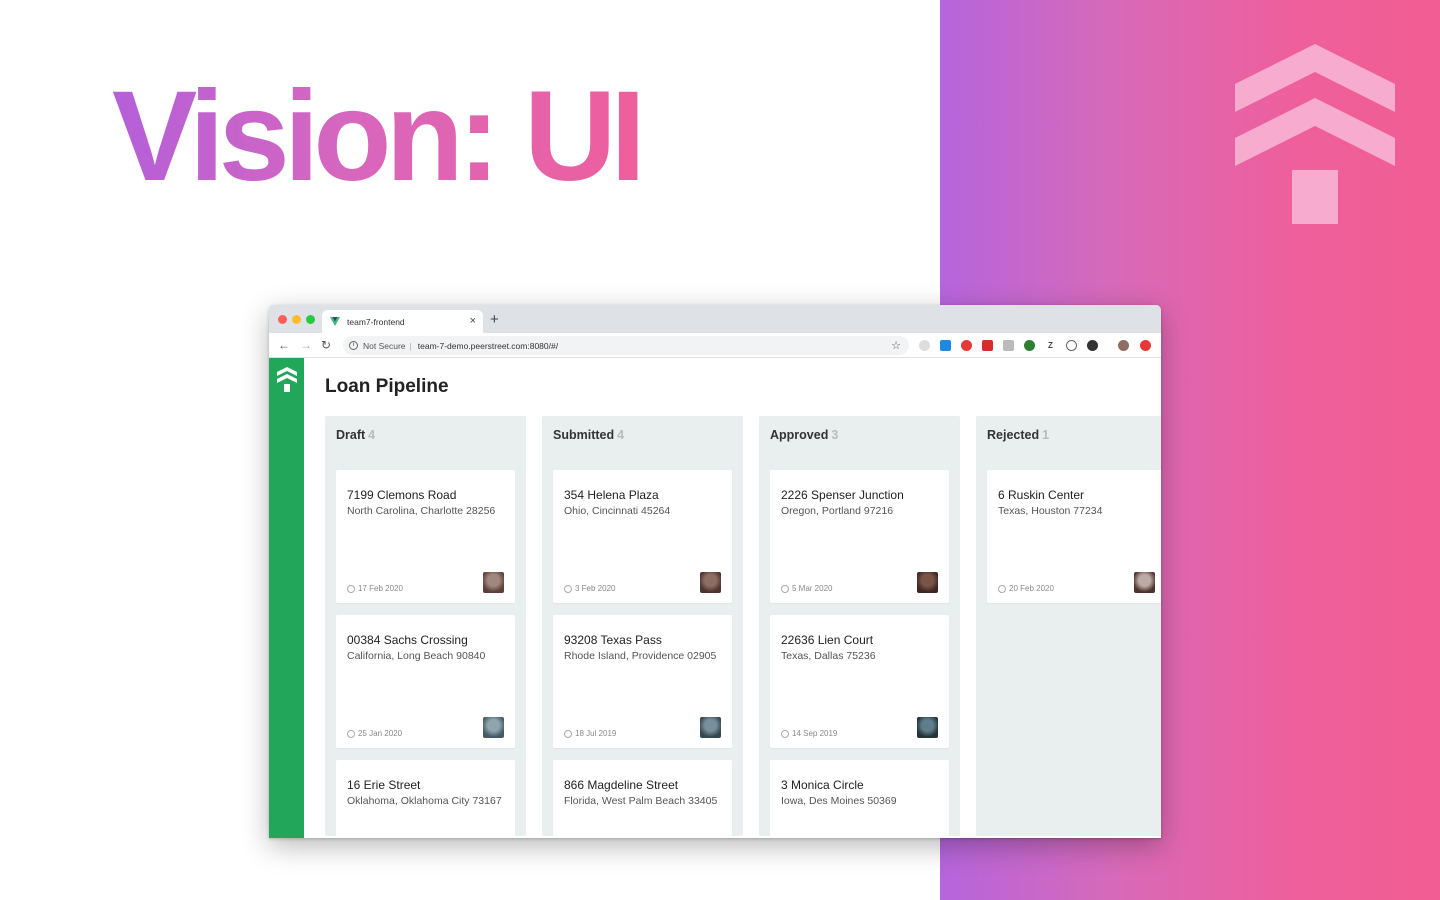 Image resolution: width=1440 pixels, height=900 pixels. I want to click on window-close-button, so click(282, 319).